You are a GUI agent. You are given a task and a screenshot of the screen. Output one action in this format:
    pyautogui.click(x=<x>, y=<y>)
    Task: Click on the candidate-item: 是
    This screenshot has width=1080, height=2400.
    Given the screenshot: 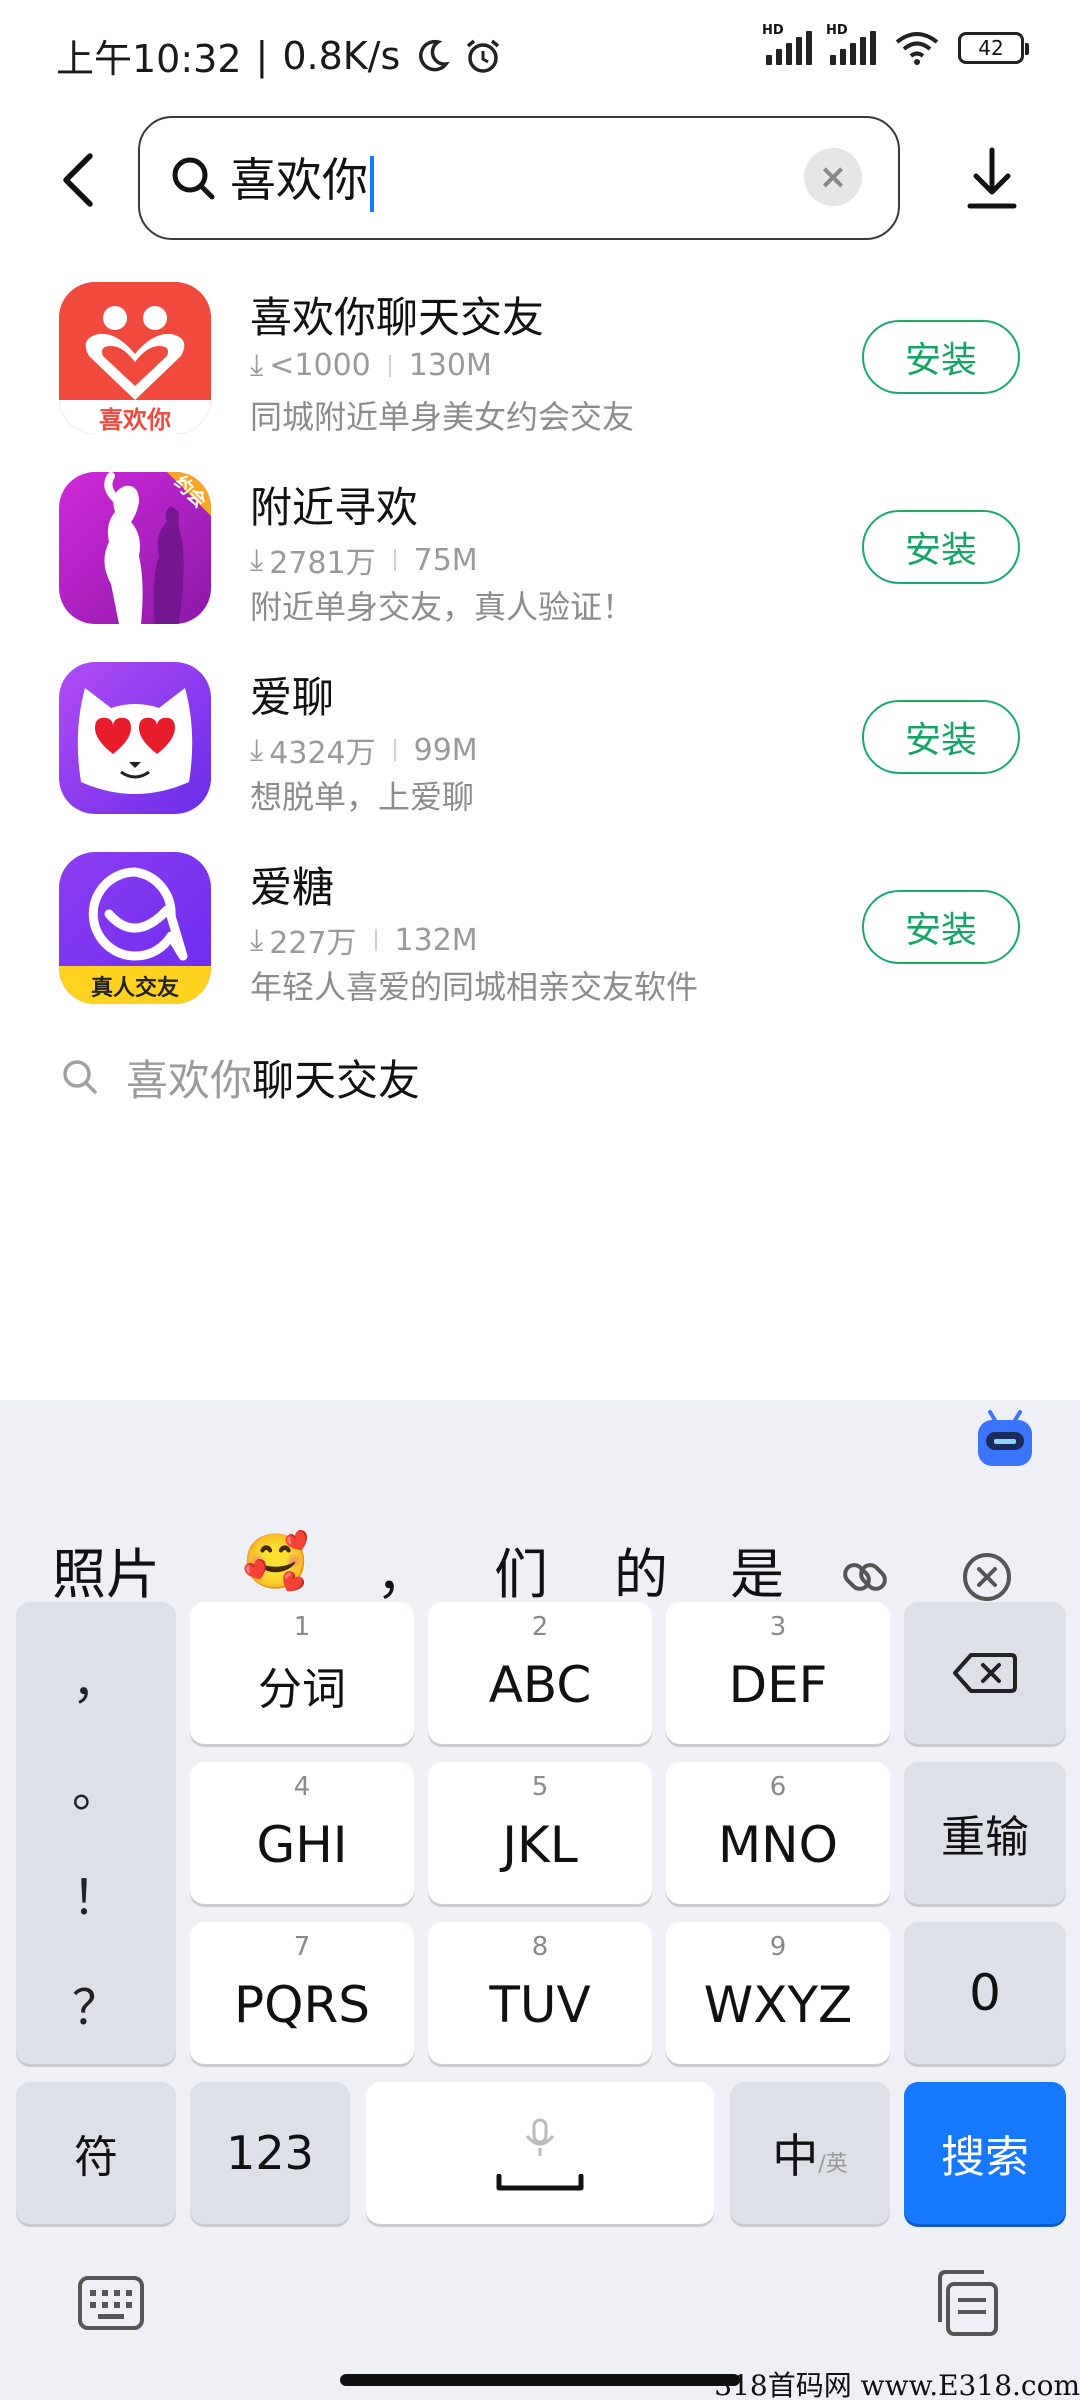 What is the action you would take?
    pyautogui.click(x=757, y=1569)
    